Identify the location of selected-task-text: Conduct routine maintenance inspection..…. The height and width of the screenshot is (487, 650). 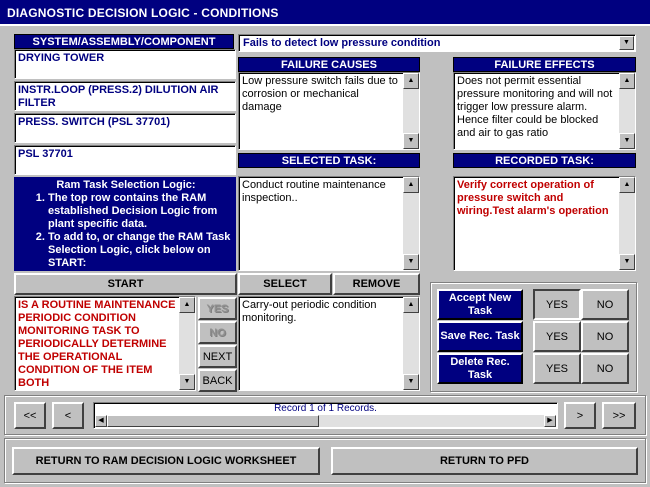
(329, 223).